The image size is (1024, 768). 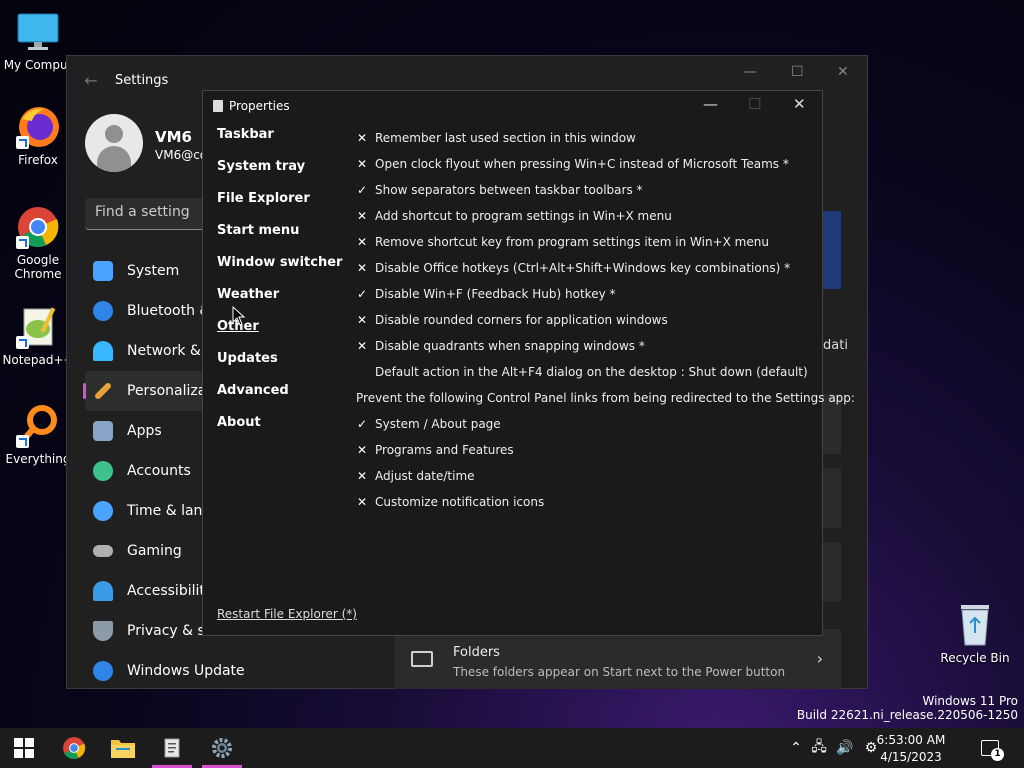 What do you see at coordinates (287, 614) in the screenshot?
I see `restart-explorer-link: Restart File Explorer (*)` at bounding box center [287, 614].